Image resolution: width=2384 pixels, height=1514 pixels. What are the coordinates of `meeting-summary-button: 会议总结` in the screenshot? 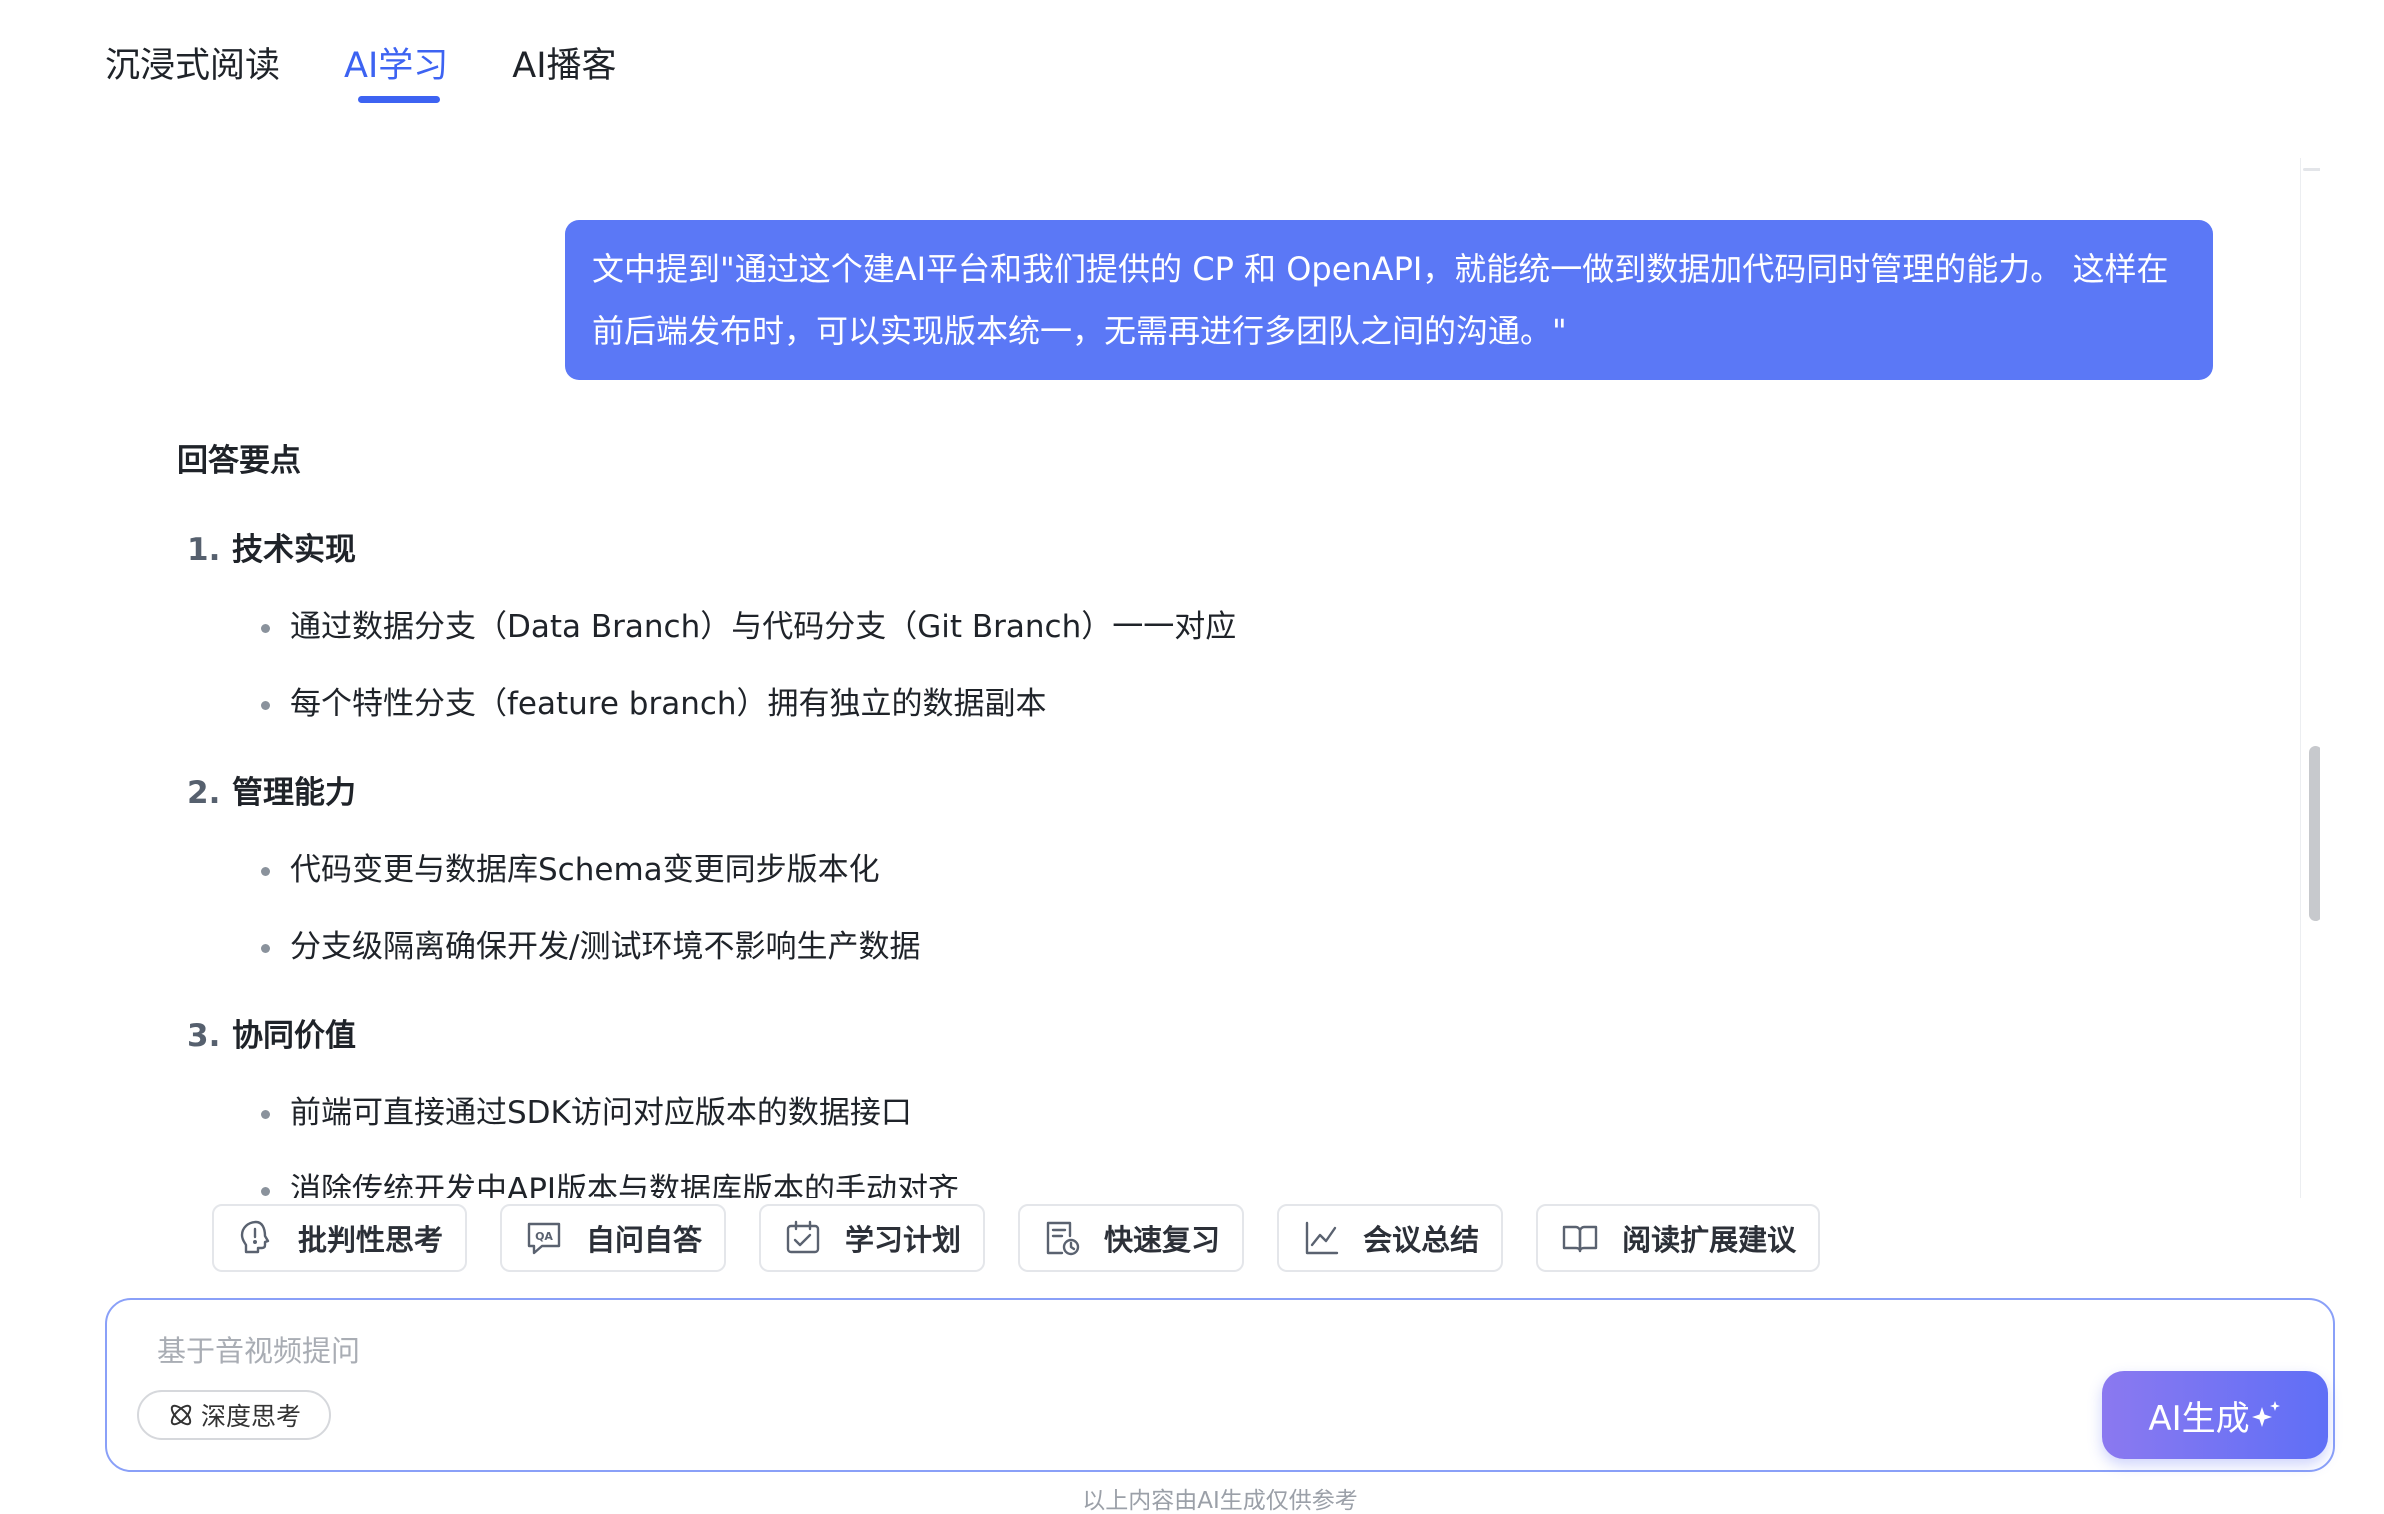 It's located at (1390, 1238).